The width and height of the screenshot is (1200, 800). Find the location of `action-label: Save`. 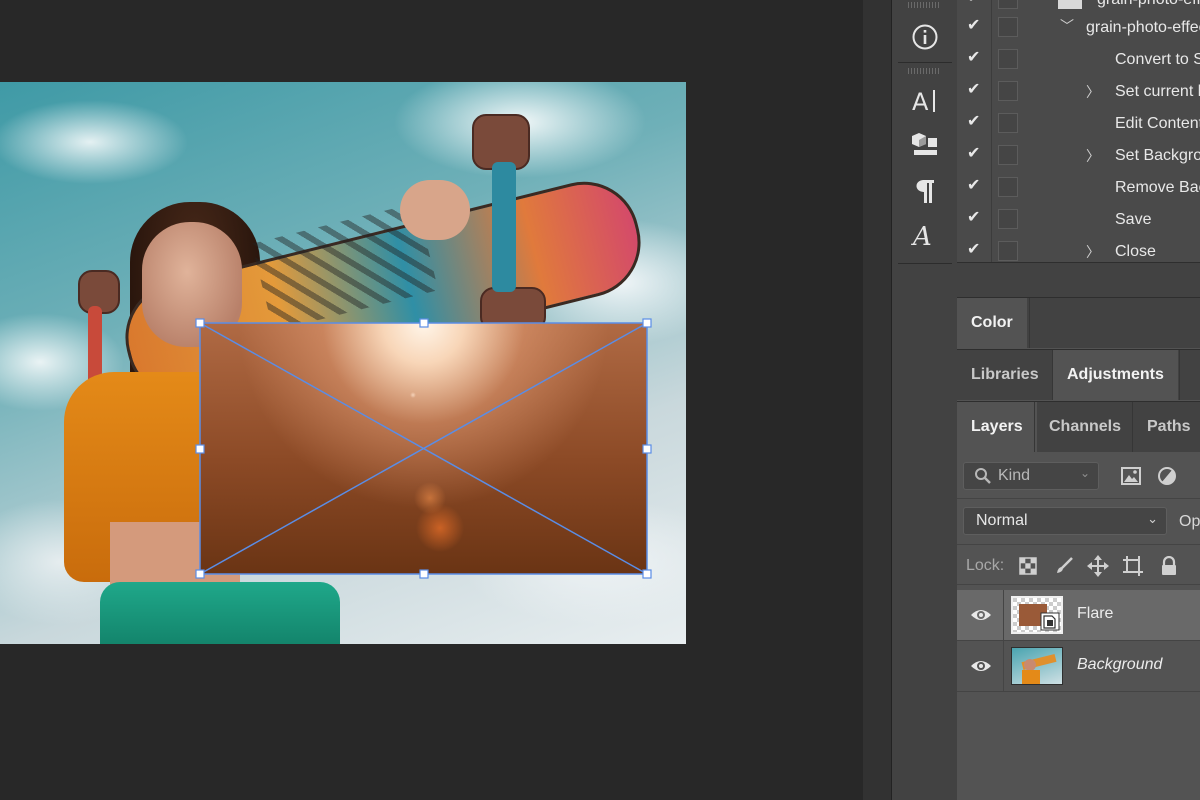

action-label: Save is located at coordinates (1133, 219).